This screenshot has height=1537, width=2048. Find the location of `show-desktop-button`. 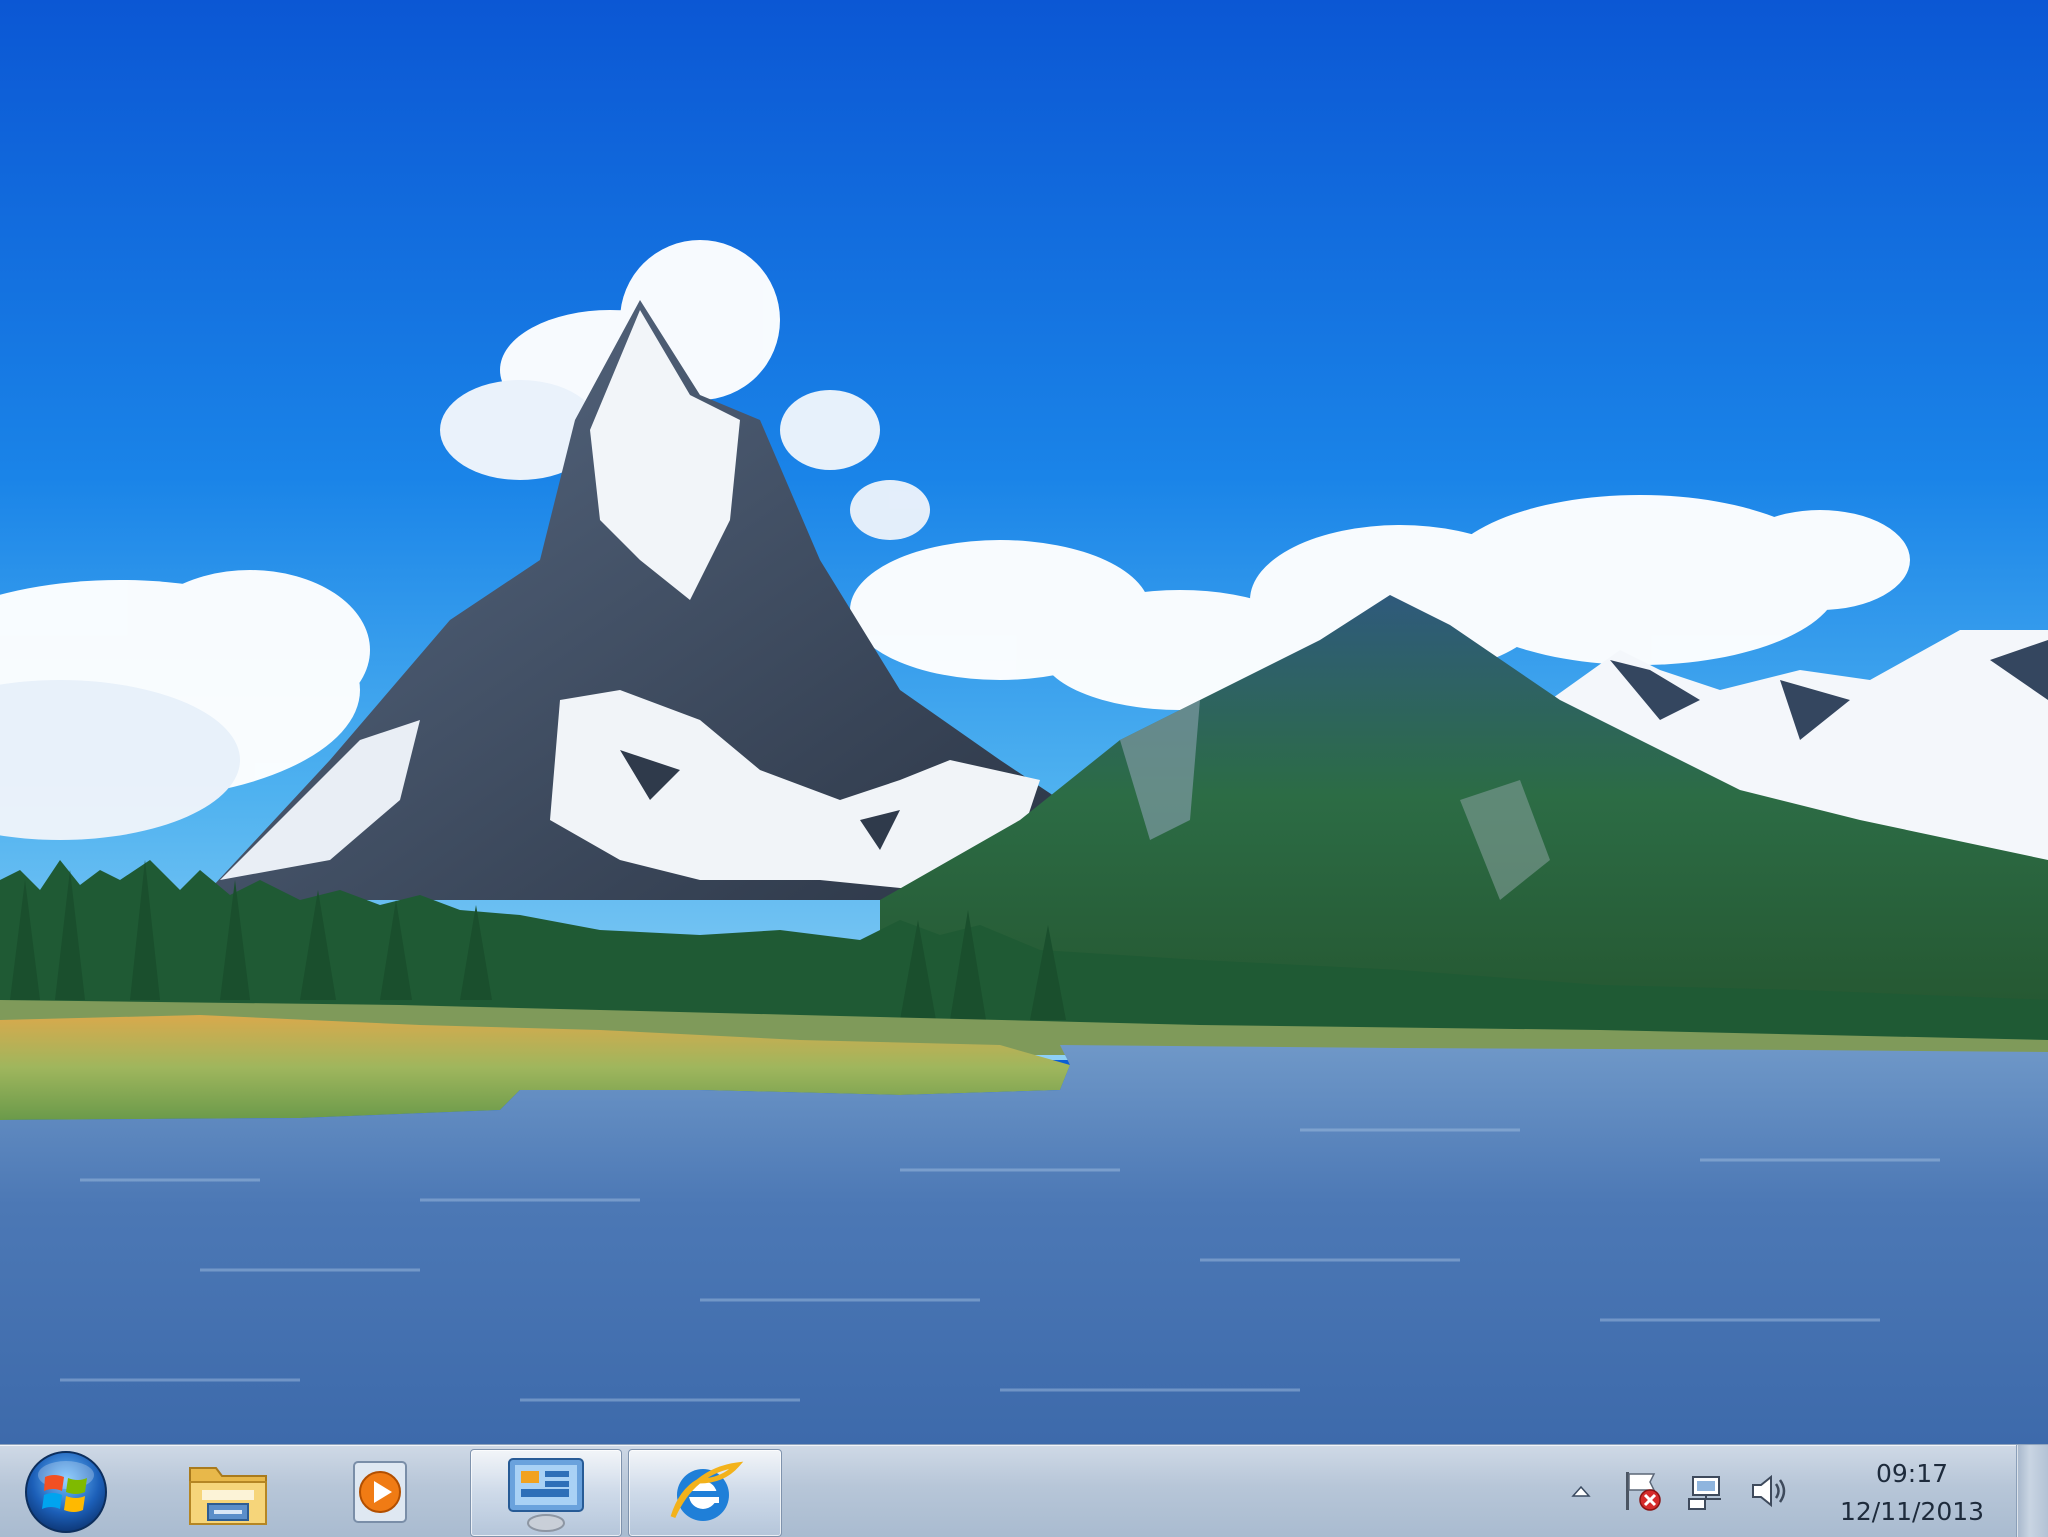

show-desktop-button is located at coordinates (2032, 1491).